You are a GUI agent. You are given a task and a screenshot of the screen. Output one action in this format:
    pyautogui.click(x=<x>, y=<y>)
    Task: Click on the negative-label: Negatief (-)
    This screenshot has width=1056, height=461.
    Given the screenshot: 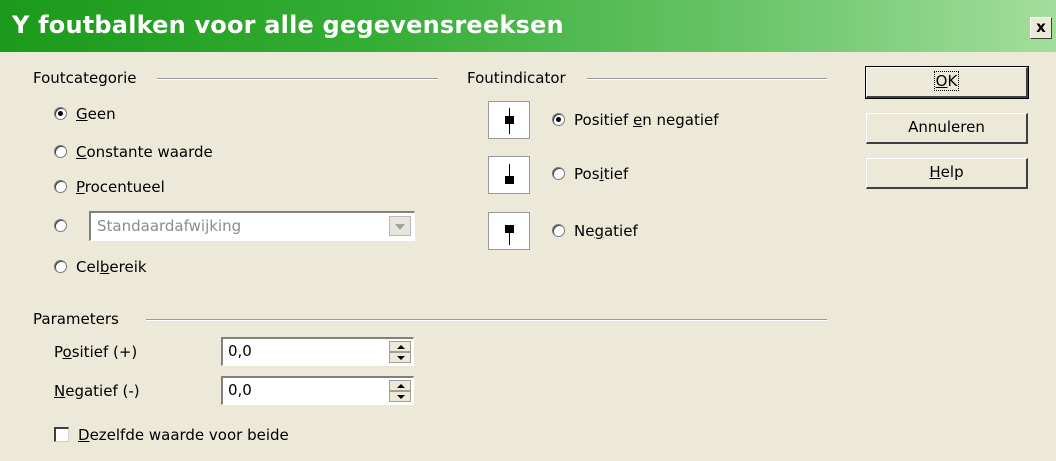 What is the action you would take?
    pyautogui.click(x=97, y=391)
    